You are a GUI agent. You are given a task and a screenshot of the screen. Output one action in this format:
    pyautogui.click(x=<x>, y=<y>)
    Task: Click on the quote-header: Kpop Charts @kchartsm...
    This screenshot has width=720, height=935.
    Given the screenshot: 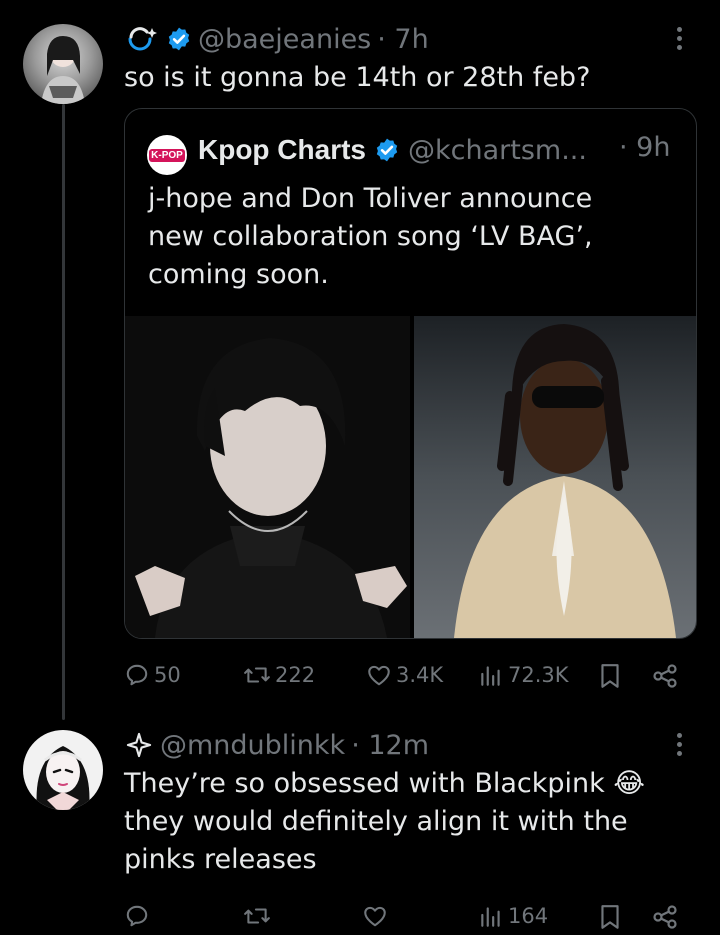 What is the action you would take?
    pyautogui.click(x=392, y=150)
    